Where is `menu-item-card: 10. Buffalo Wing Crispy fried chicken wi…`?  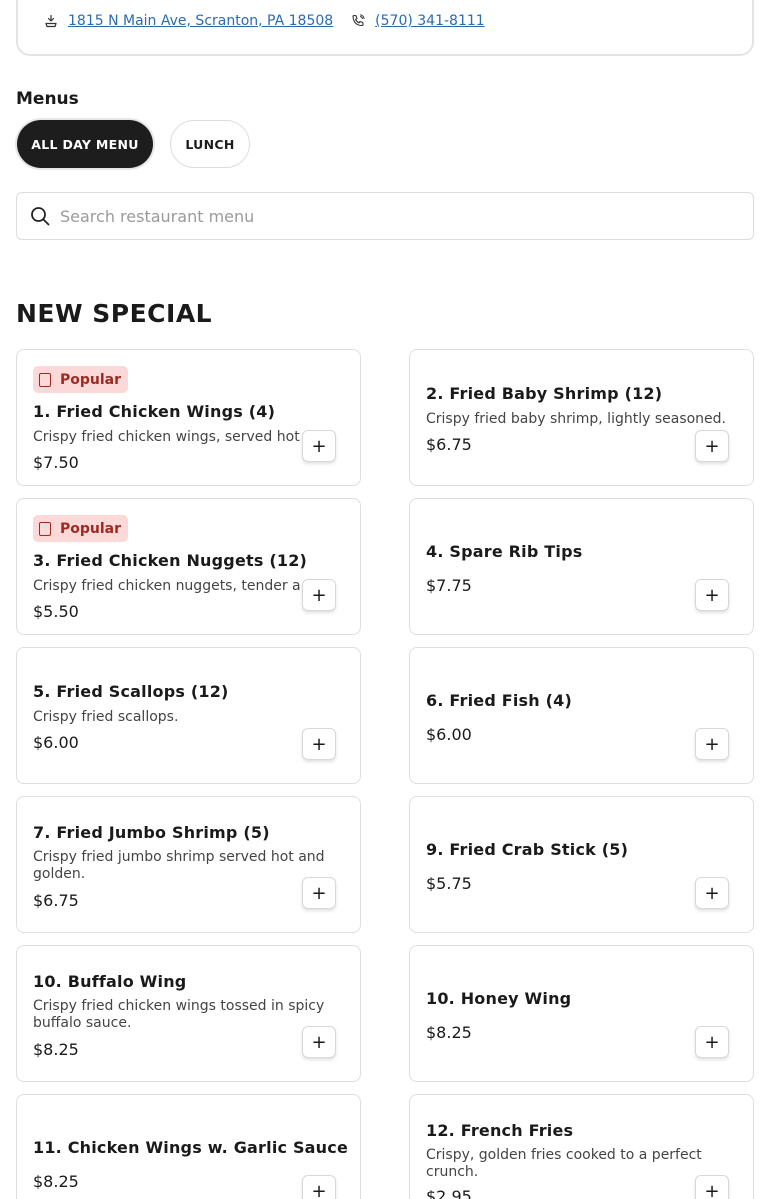
menu-item-card: 10. Buffalo Wing Crispy fried chicken wi… is located at coordinates (188, 1013).